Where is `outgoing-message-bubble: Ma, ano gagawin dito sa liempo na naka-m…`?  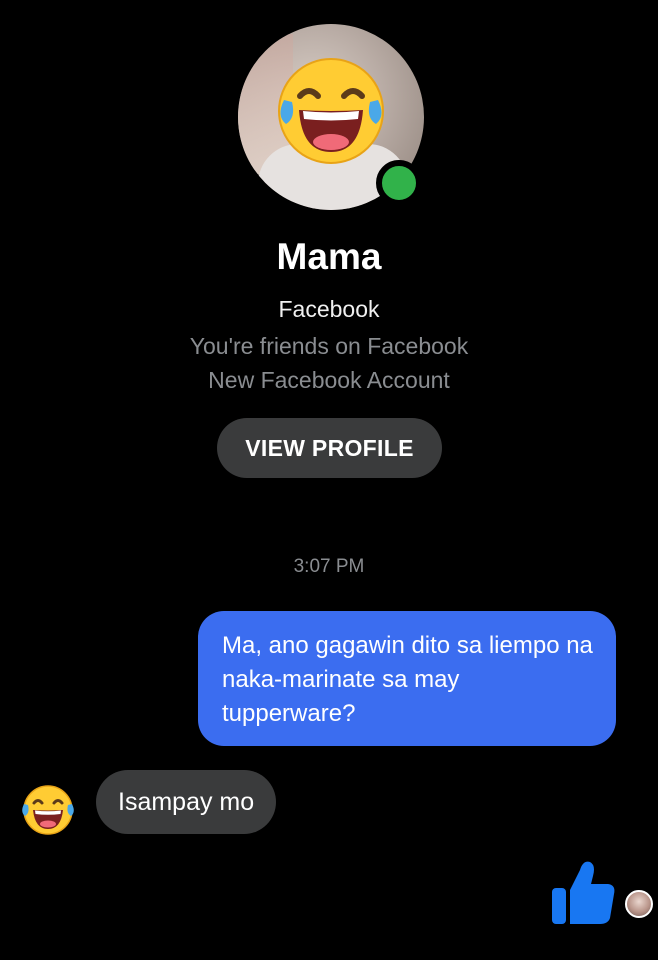
outgoing-message-bubble: Ma, ano gagawin dito sa liempo na naka-m… is located at coordinates (407, 678).